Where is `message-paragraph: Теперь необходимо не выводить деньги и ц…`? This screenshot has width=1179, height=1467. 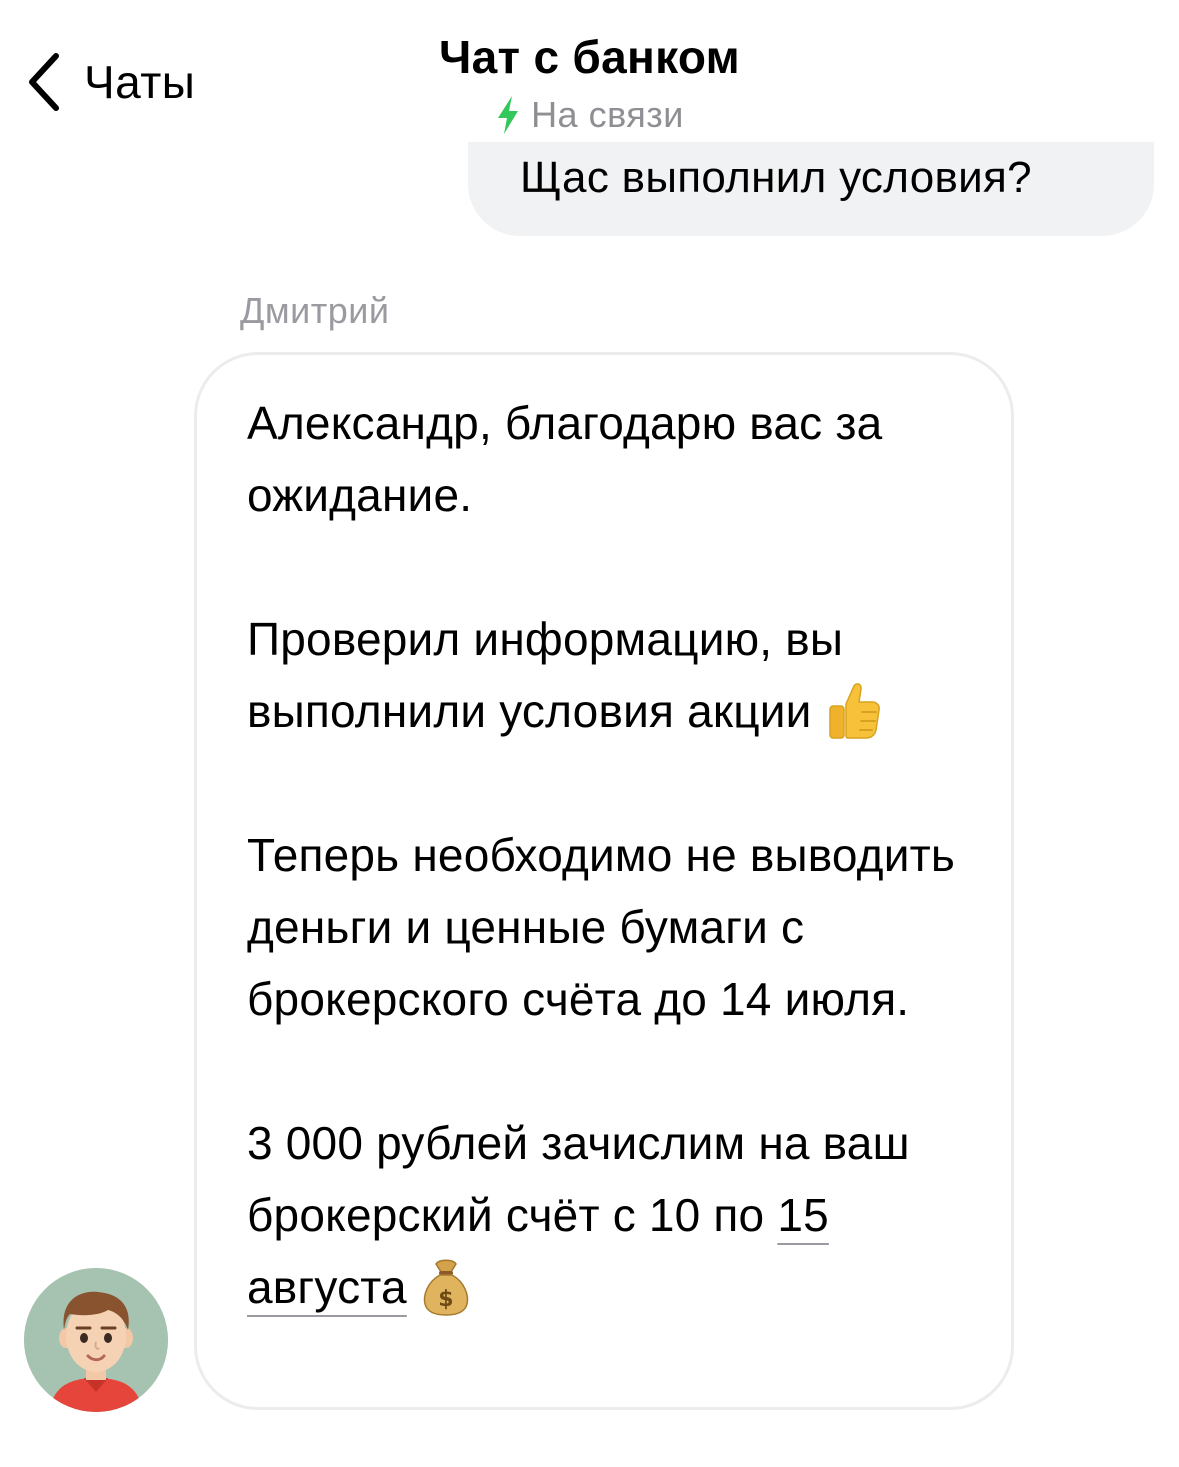
message-paragraph: Теперь необходимо не выводить деньги и ц… is located at coordinates (601, 927).